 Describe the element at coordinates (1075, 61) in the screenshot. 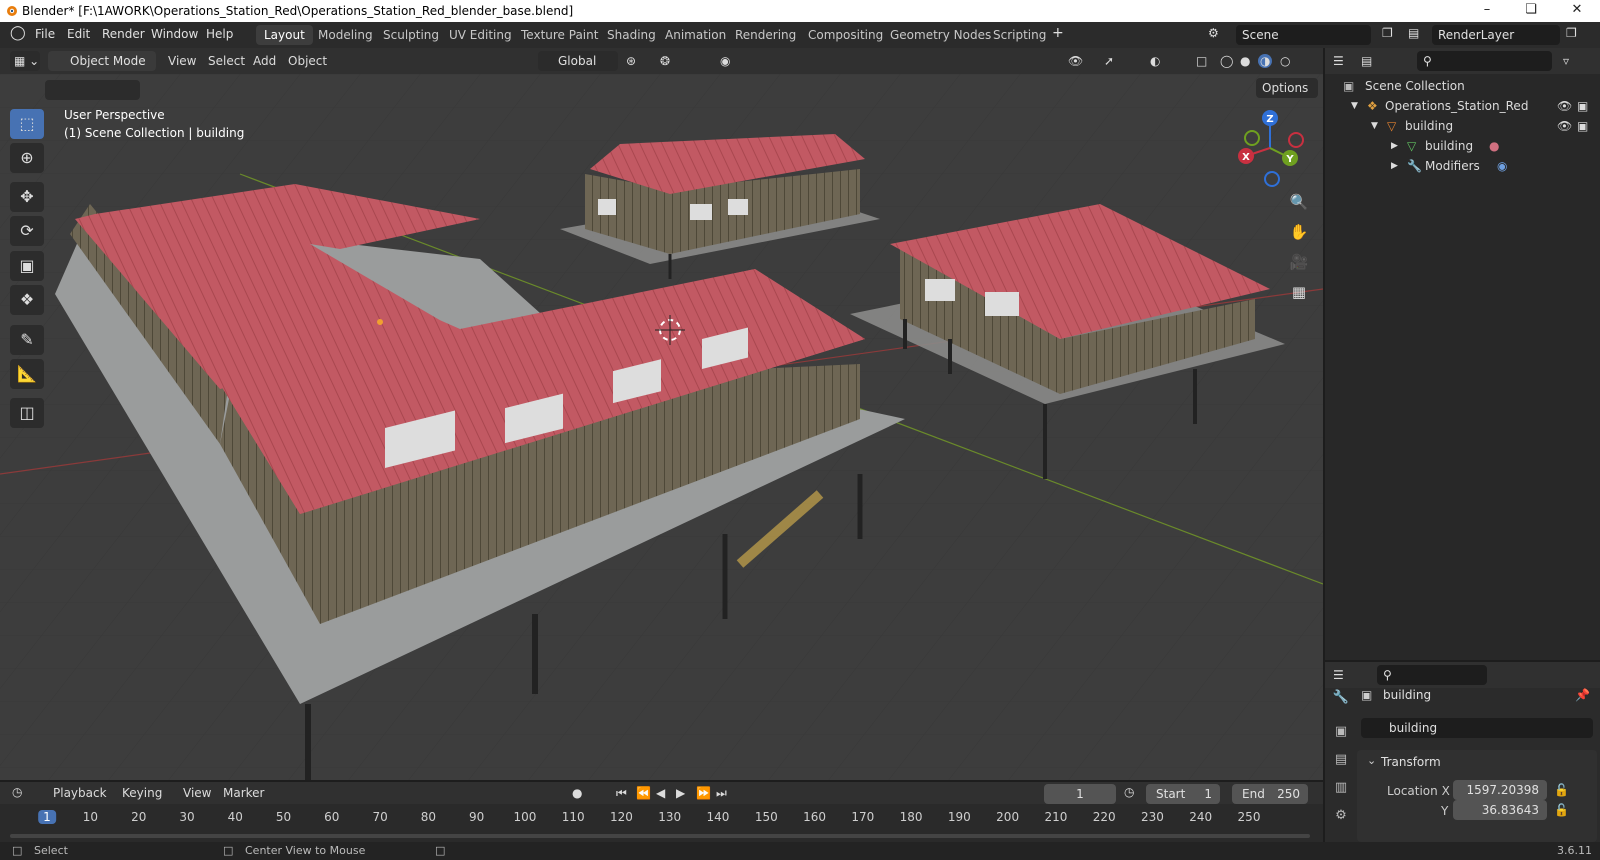

I see `visibility-icon: 👁` at that location.